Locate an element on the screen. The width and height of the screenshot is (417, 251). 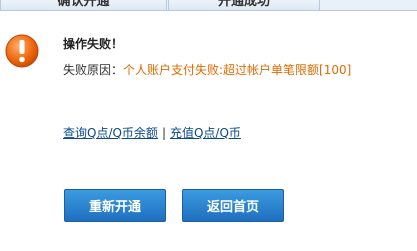
tab-success-label: 开通成功 is located at coordinates (243, 4).